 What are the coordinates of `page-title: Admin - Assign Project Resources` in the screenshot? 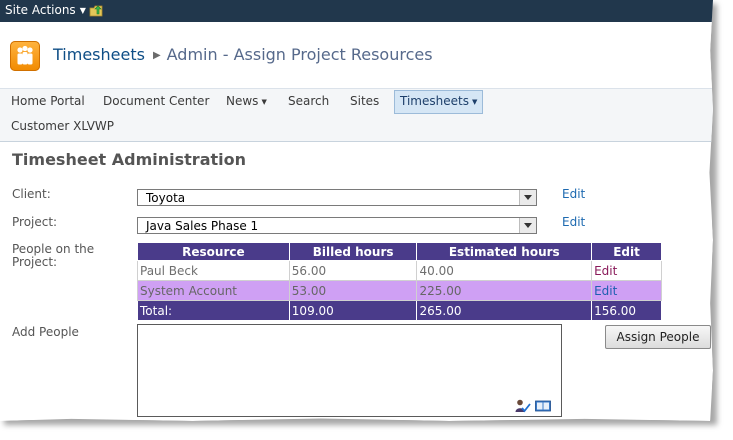 It's located at (299, 54).